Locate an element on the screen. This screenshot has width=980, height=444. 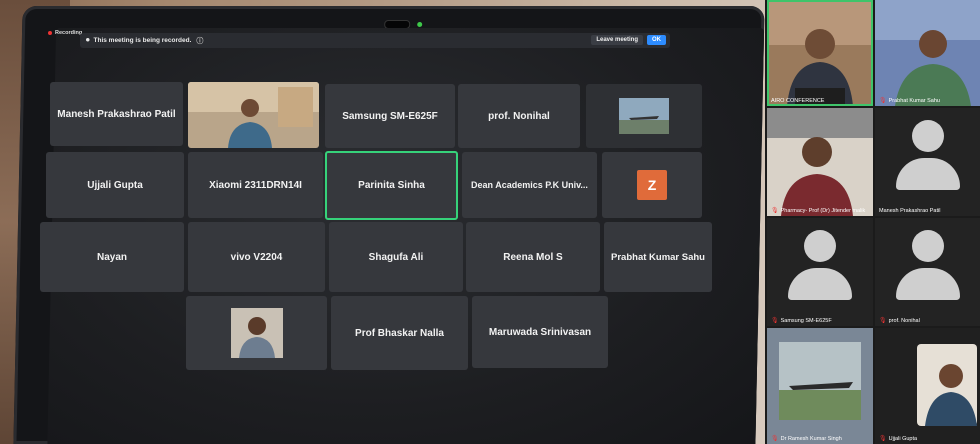
participant-name: 🎙 Samsung SM-E625F is located at coordinates (801, 321).